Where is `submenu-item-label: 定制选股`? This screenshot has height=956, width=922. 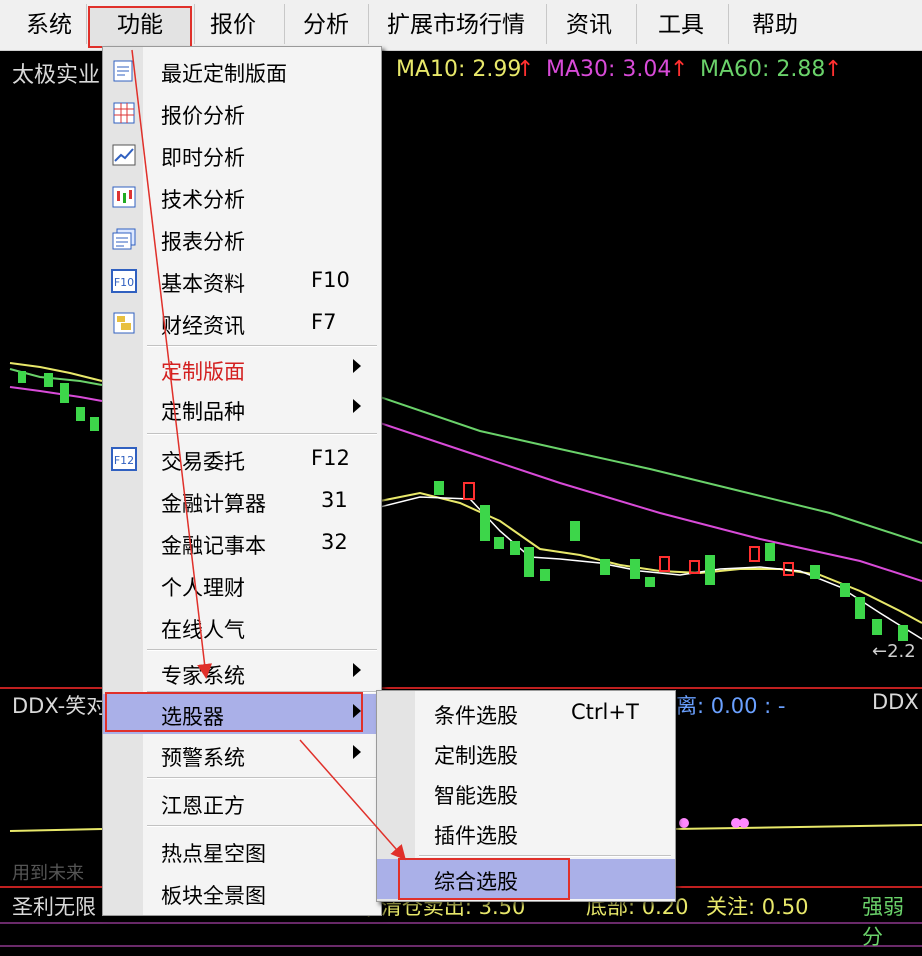 submenu-item-label: 定制选股 is located at coordinates (476, 756).